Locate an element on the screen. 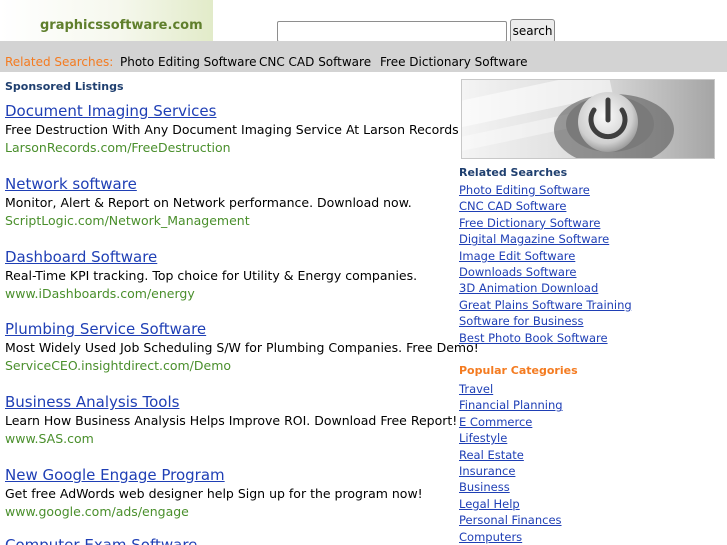  list-item: CNC CAD Software is located at coordinates (545, 205).